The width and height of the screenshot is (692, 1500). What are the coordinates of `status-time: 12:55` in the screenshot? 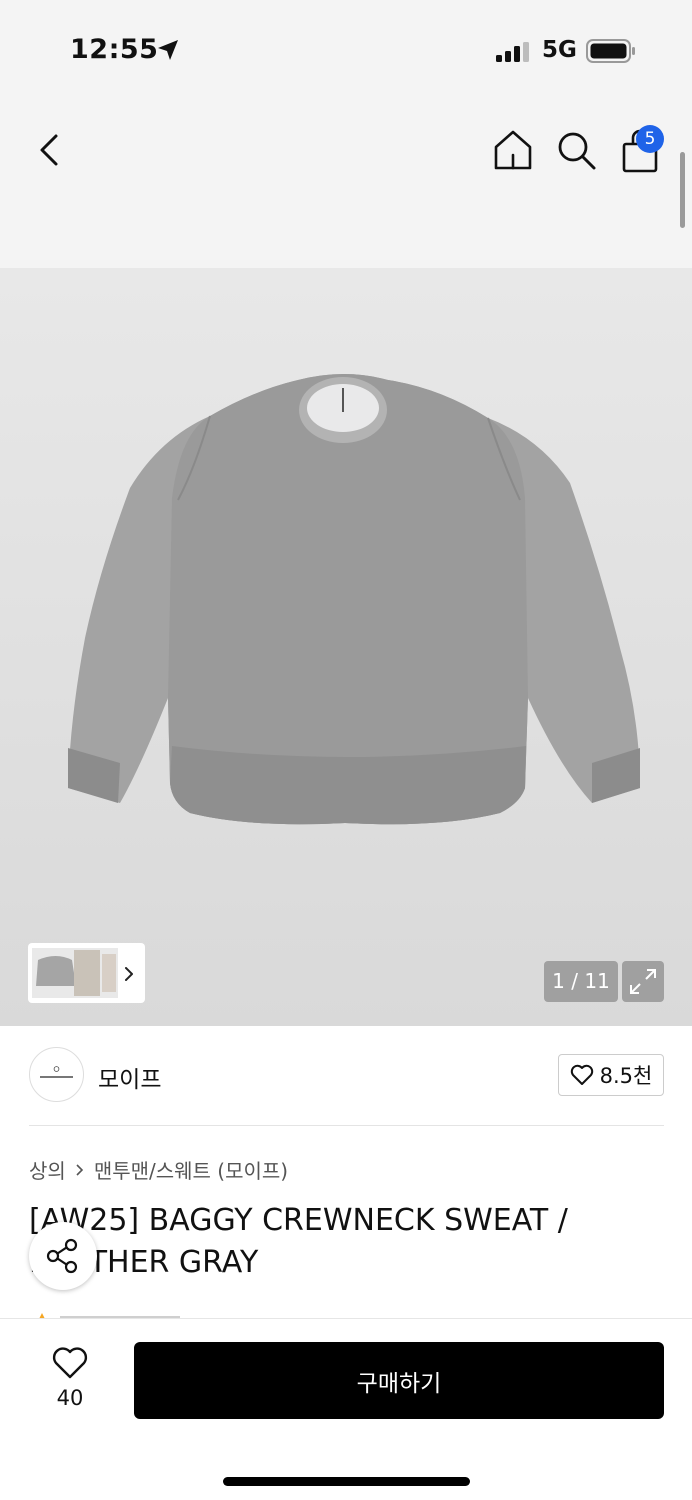 It's located at (114, 49).